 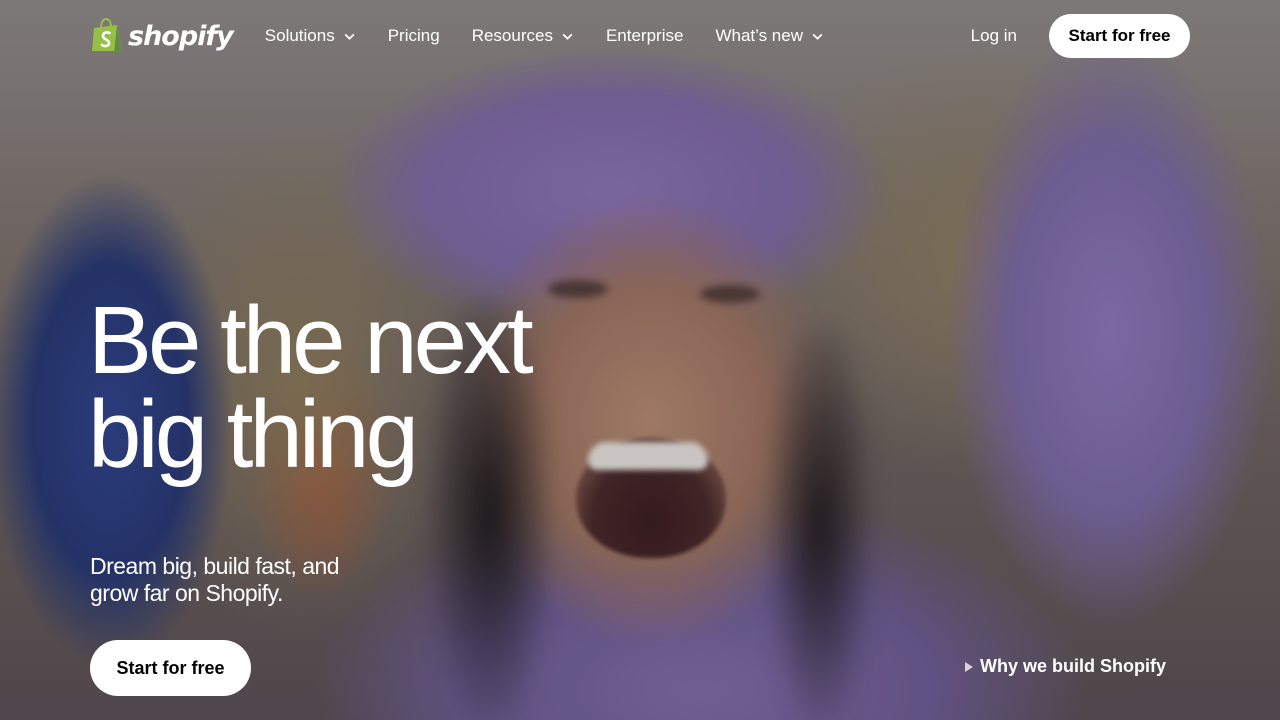 What do you see at coordinates (1073, 666) in the screenshot?
I see `video-link-label: Why we build Shopify` at bounding box center [1073, 666].